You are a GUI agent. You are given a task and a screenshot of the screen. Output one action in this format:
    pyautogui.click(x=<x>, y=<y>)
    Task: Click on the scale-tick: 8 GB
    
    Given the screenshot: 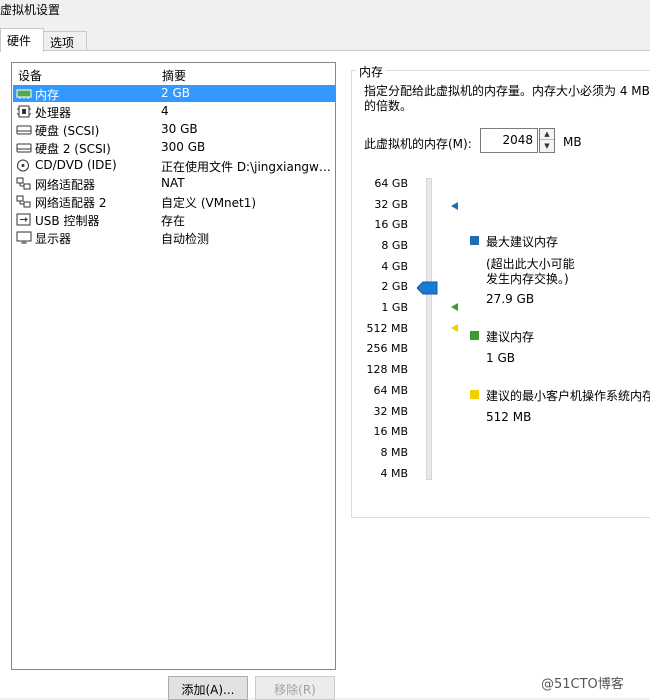 What is the action you would take?
    pyautogui.click(x=394, y=245)
    